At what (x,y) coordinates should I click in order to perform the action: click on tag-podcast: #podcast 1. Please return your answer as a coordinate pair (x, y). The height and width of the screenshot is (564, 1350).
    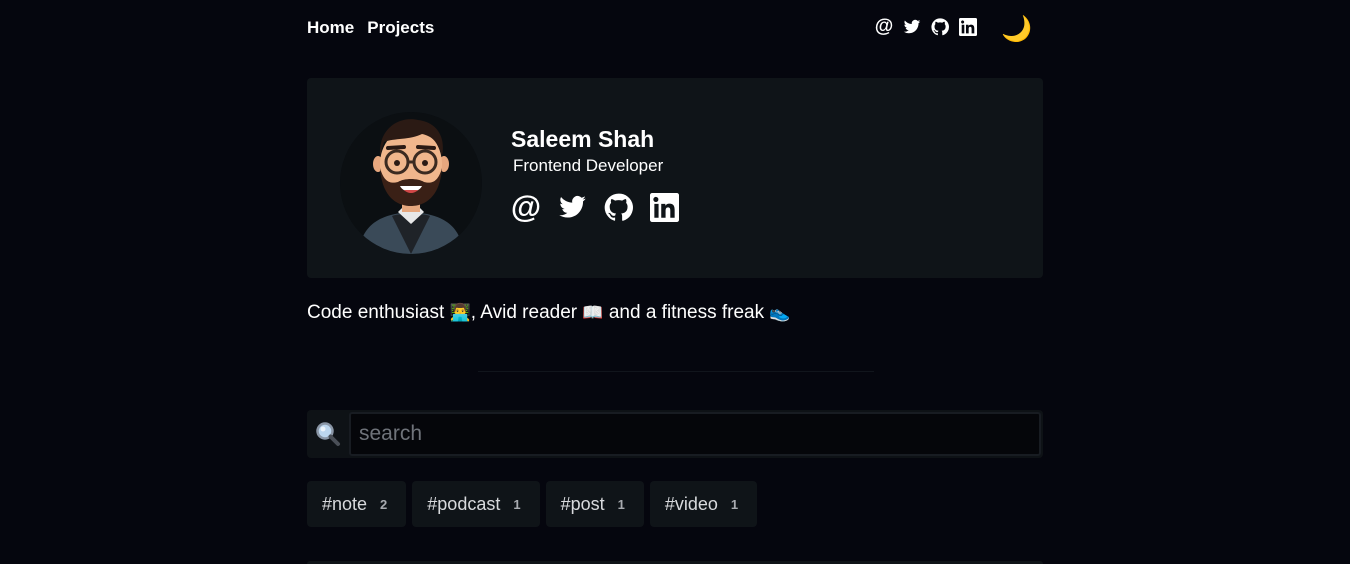
    Looking at the image, I should click on (476, 504).